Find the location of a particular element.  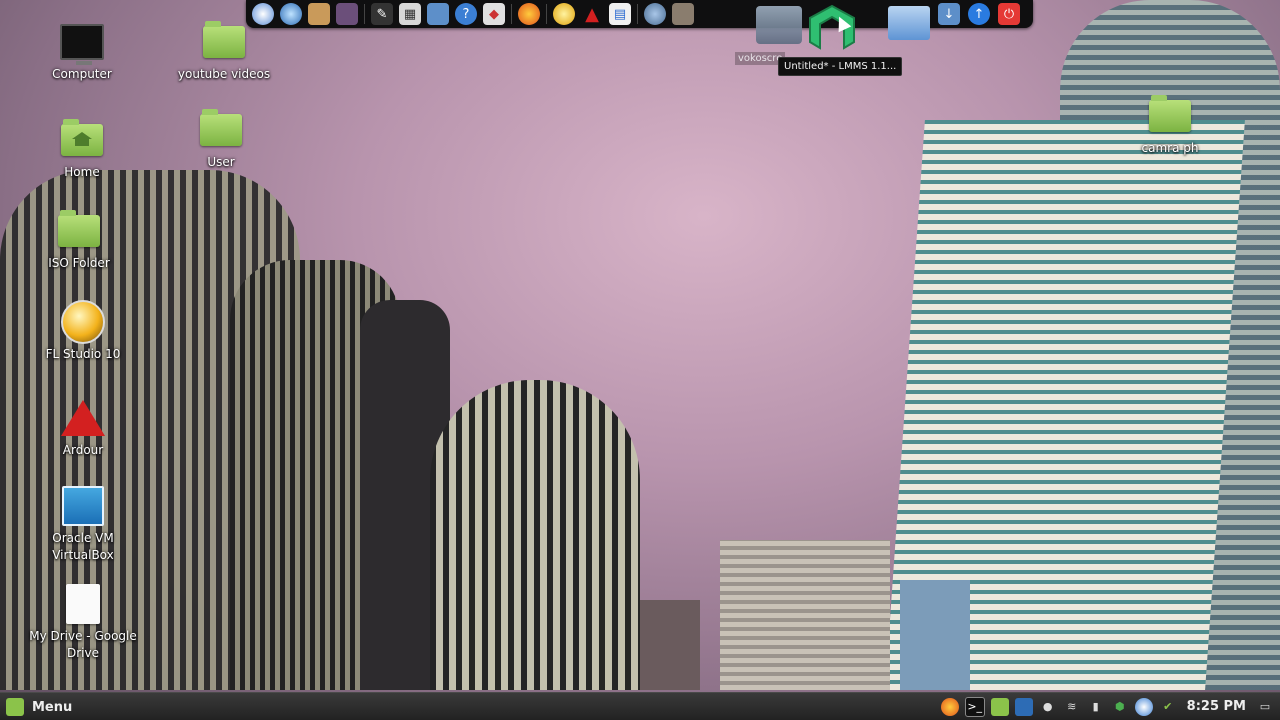

desktop-icon-label: Ardour is located at coordinates (83, 450).